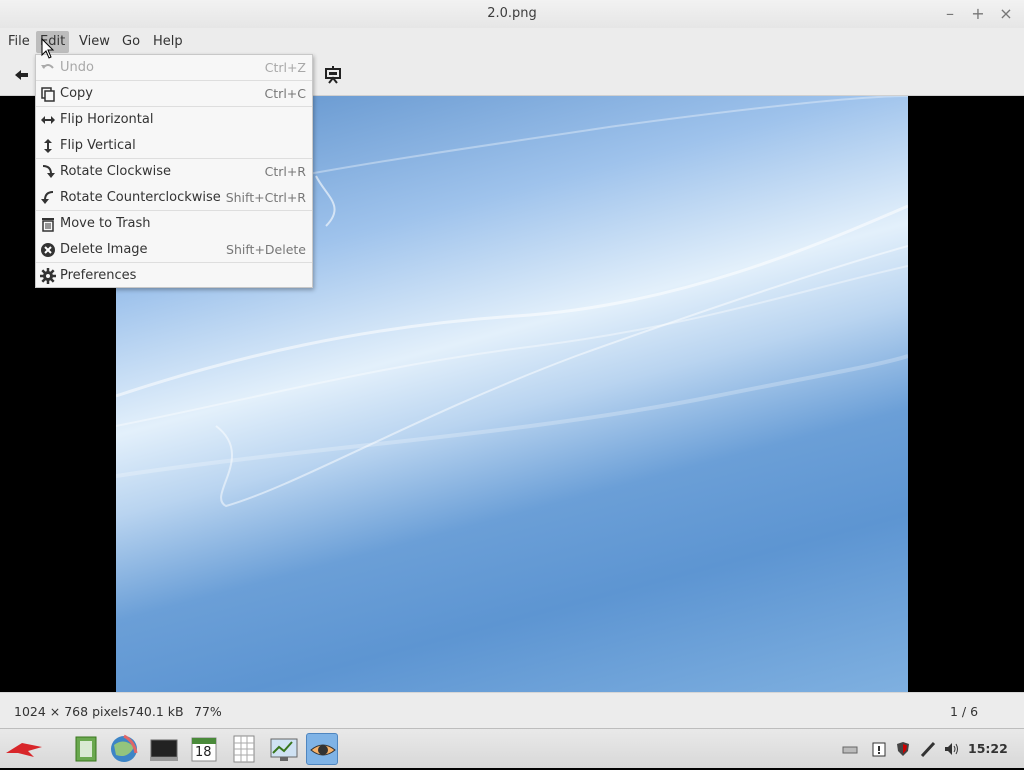  I want to click on slideshow-icon, so click(333, 75).